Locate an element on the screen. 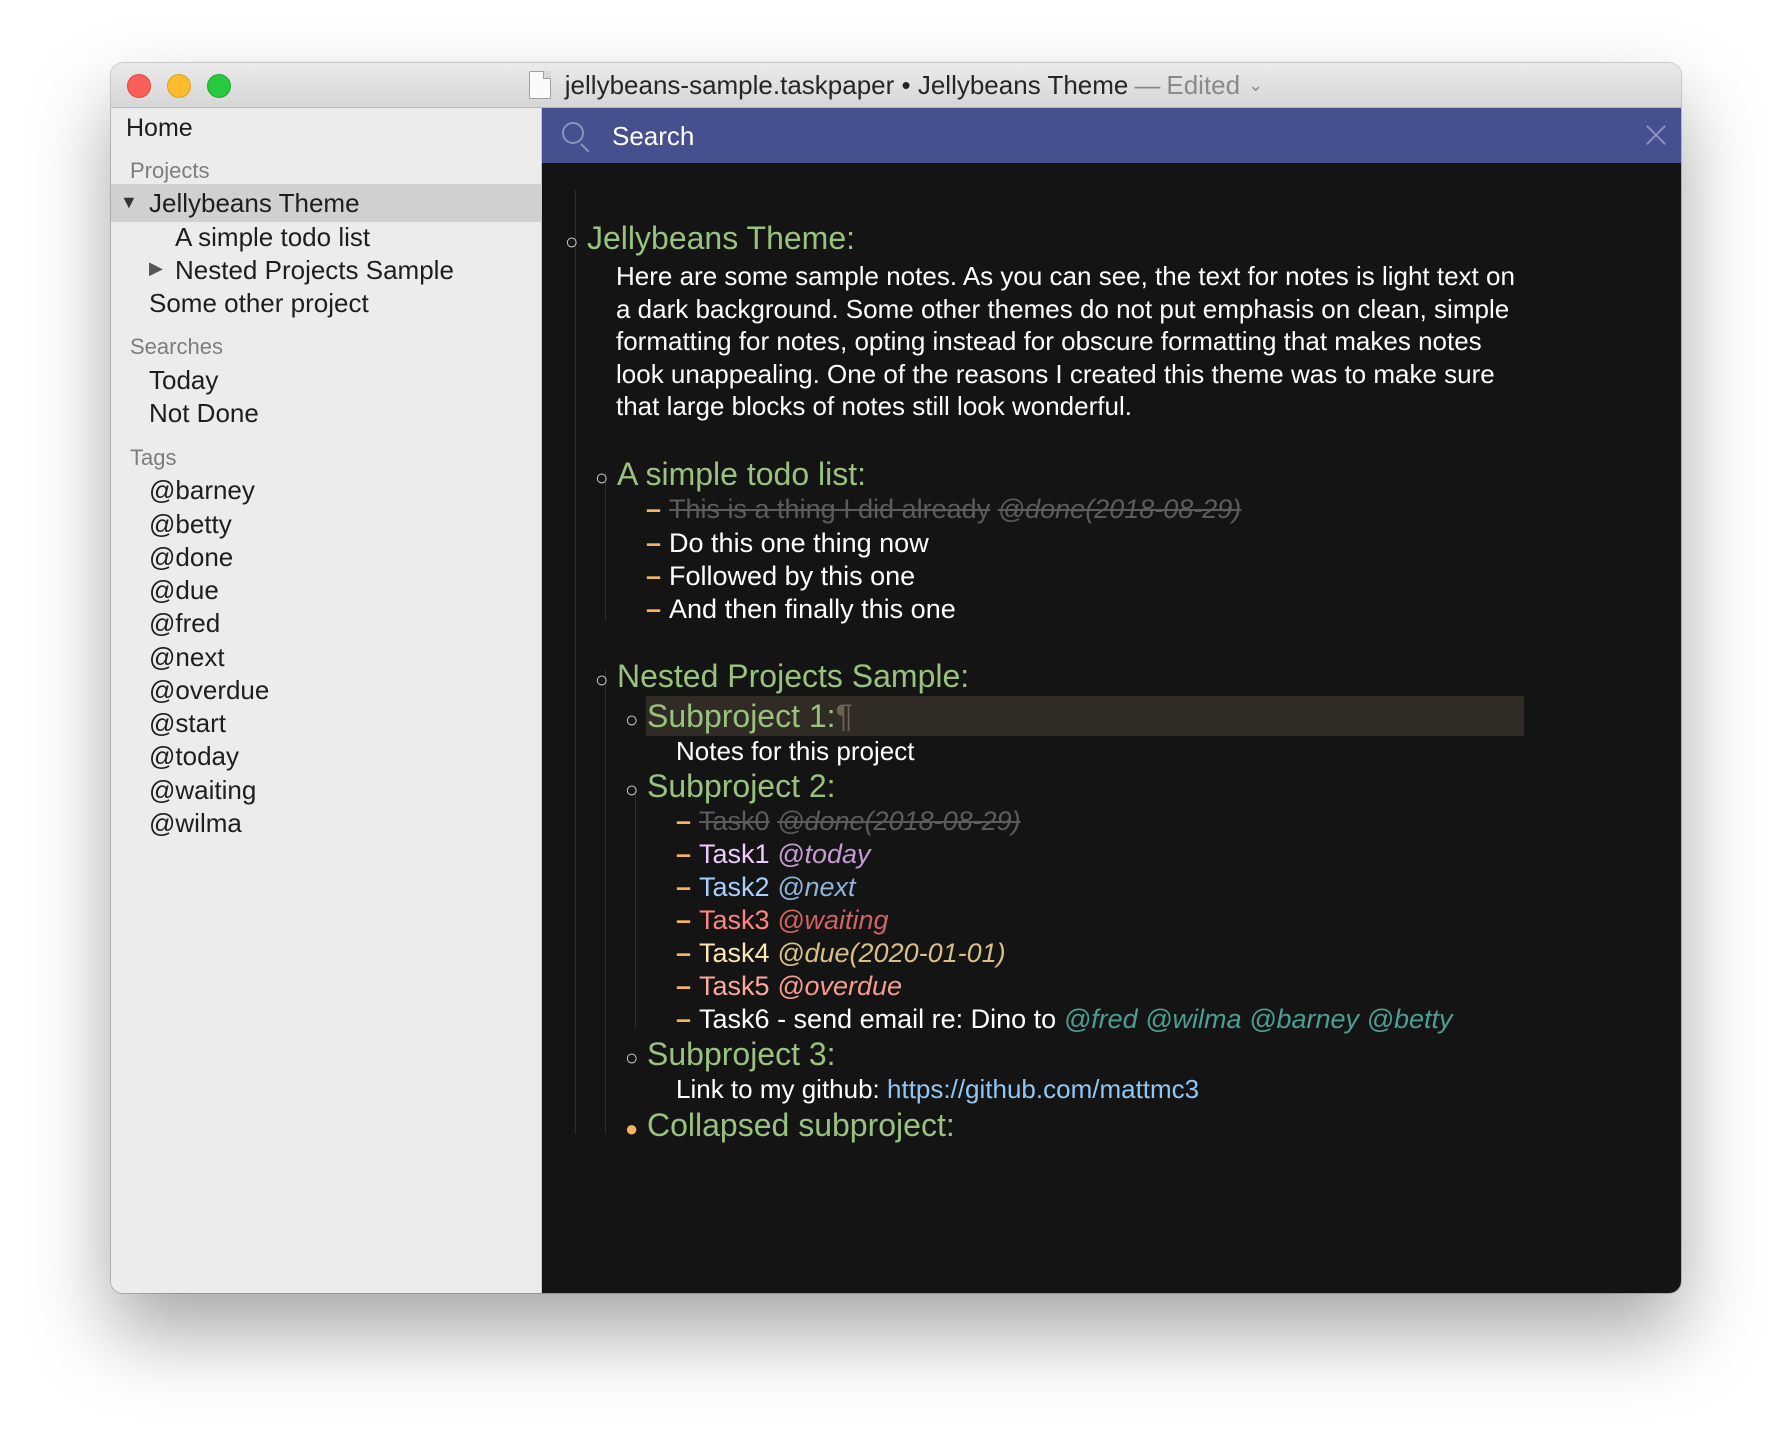  sidebar-item-tag: @betty is located at coordinates (190, 524).